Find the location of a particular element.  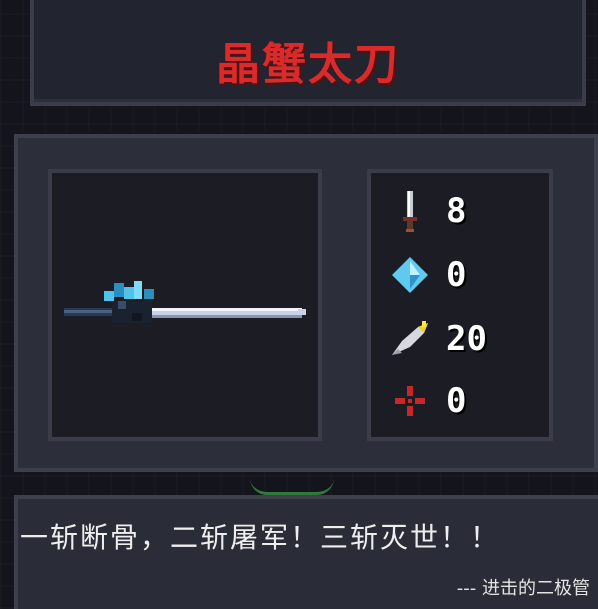

stat-row-damage: 8 is located at coordinates (468, 211).